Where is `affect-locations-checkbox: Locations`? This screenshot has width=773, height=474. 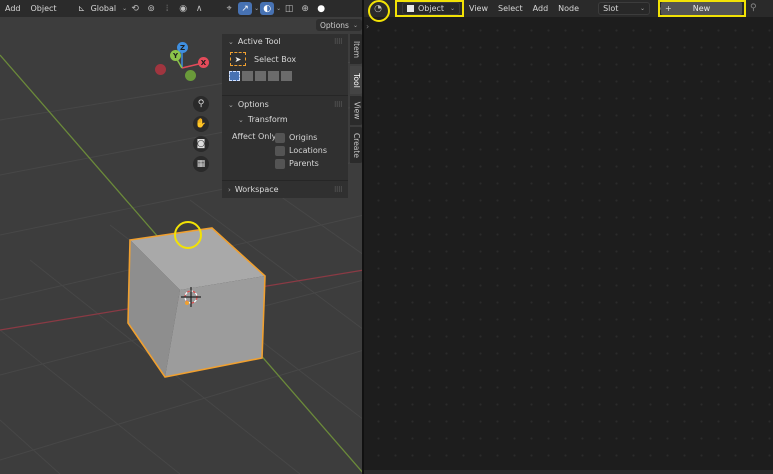 affect-locations-checkbox: Locations is located at coordinates (301, 150).